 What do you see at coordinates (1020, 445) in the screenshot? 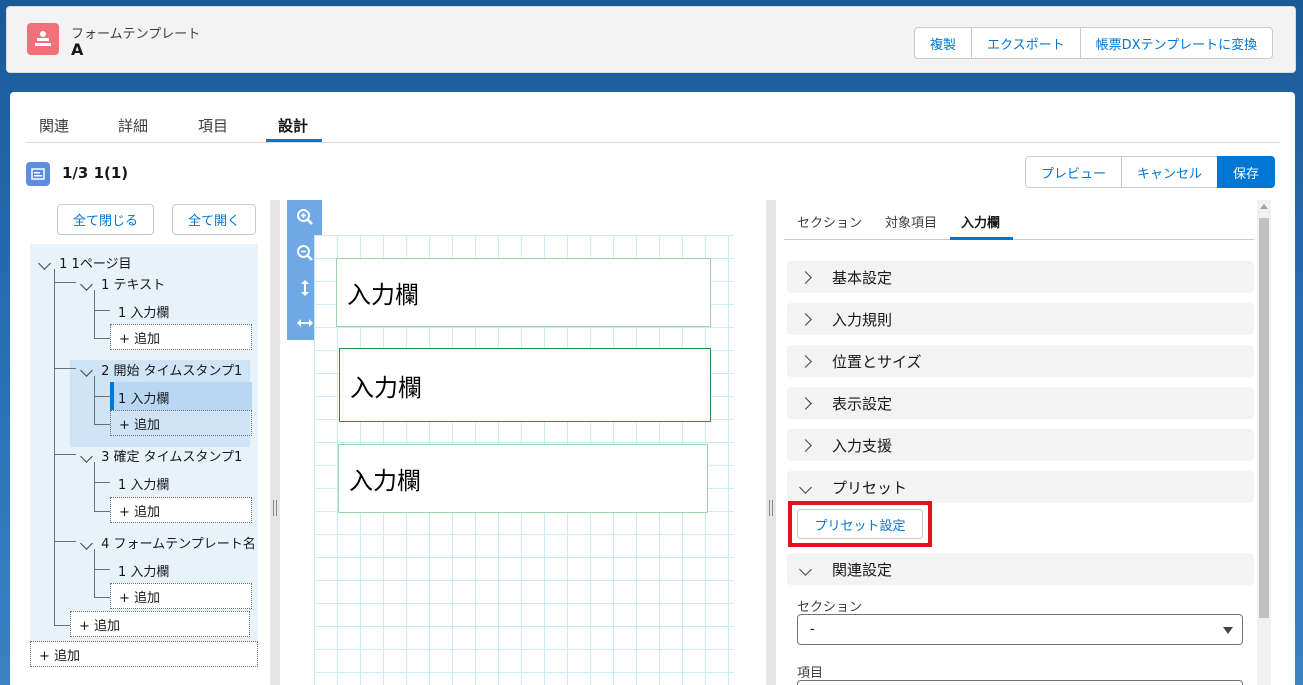
I see `section-input-assist: 入力支援` at bounding box center [1020, 445].